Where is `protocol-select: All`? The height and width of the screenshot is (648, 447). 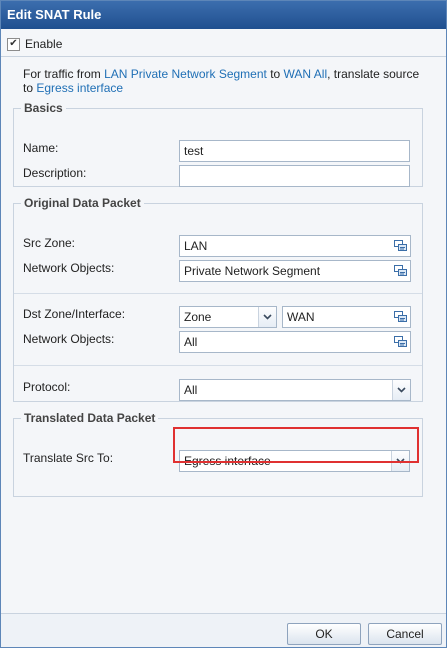 protocol-select: All is located at coordinates (295, 390).